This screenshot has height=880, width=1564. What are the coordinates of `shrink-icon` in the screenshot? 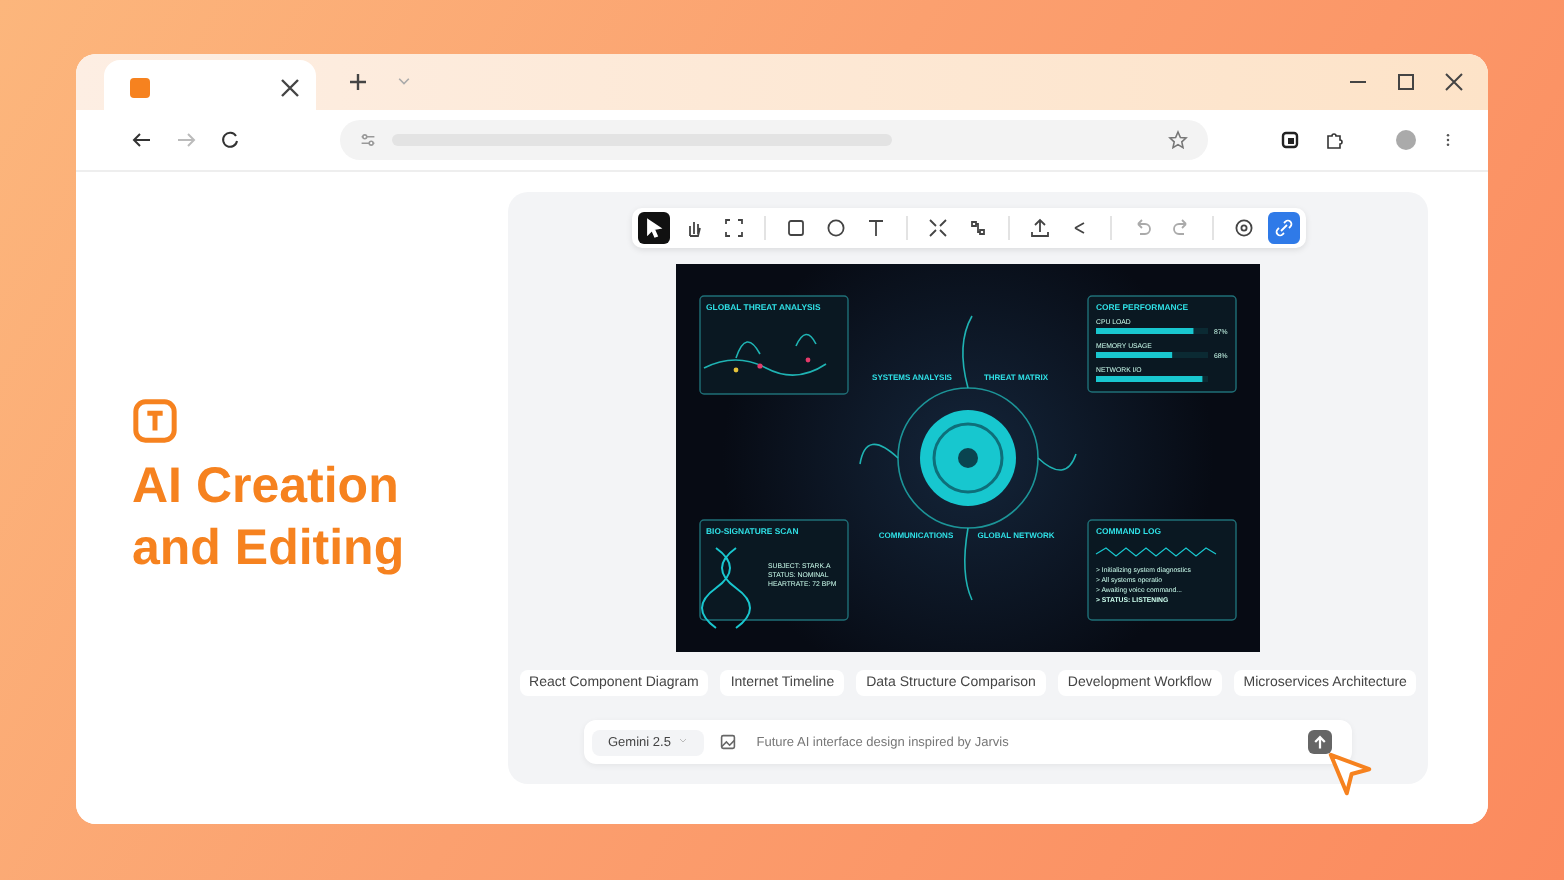 It's located at (937, 228).